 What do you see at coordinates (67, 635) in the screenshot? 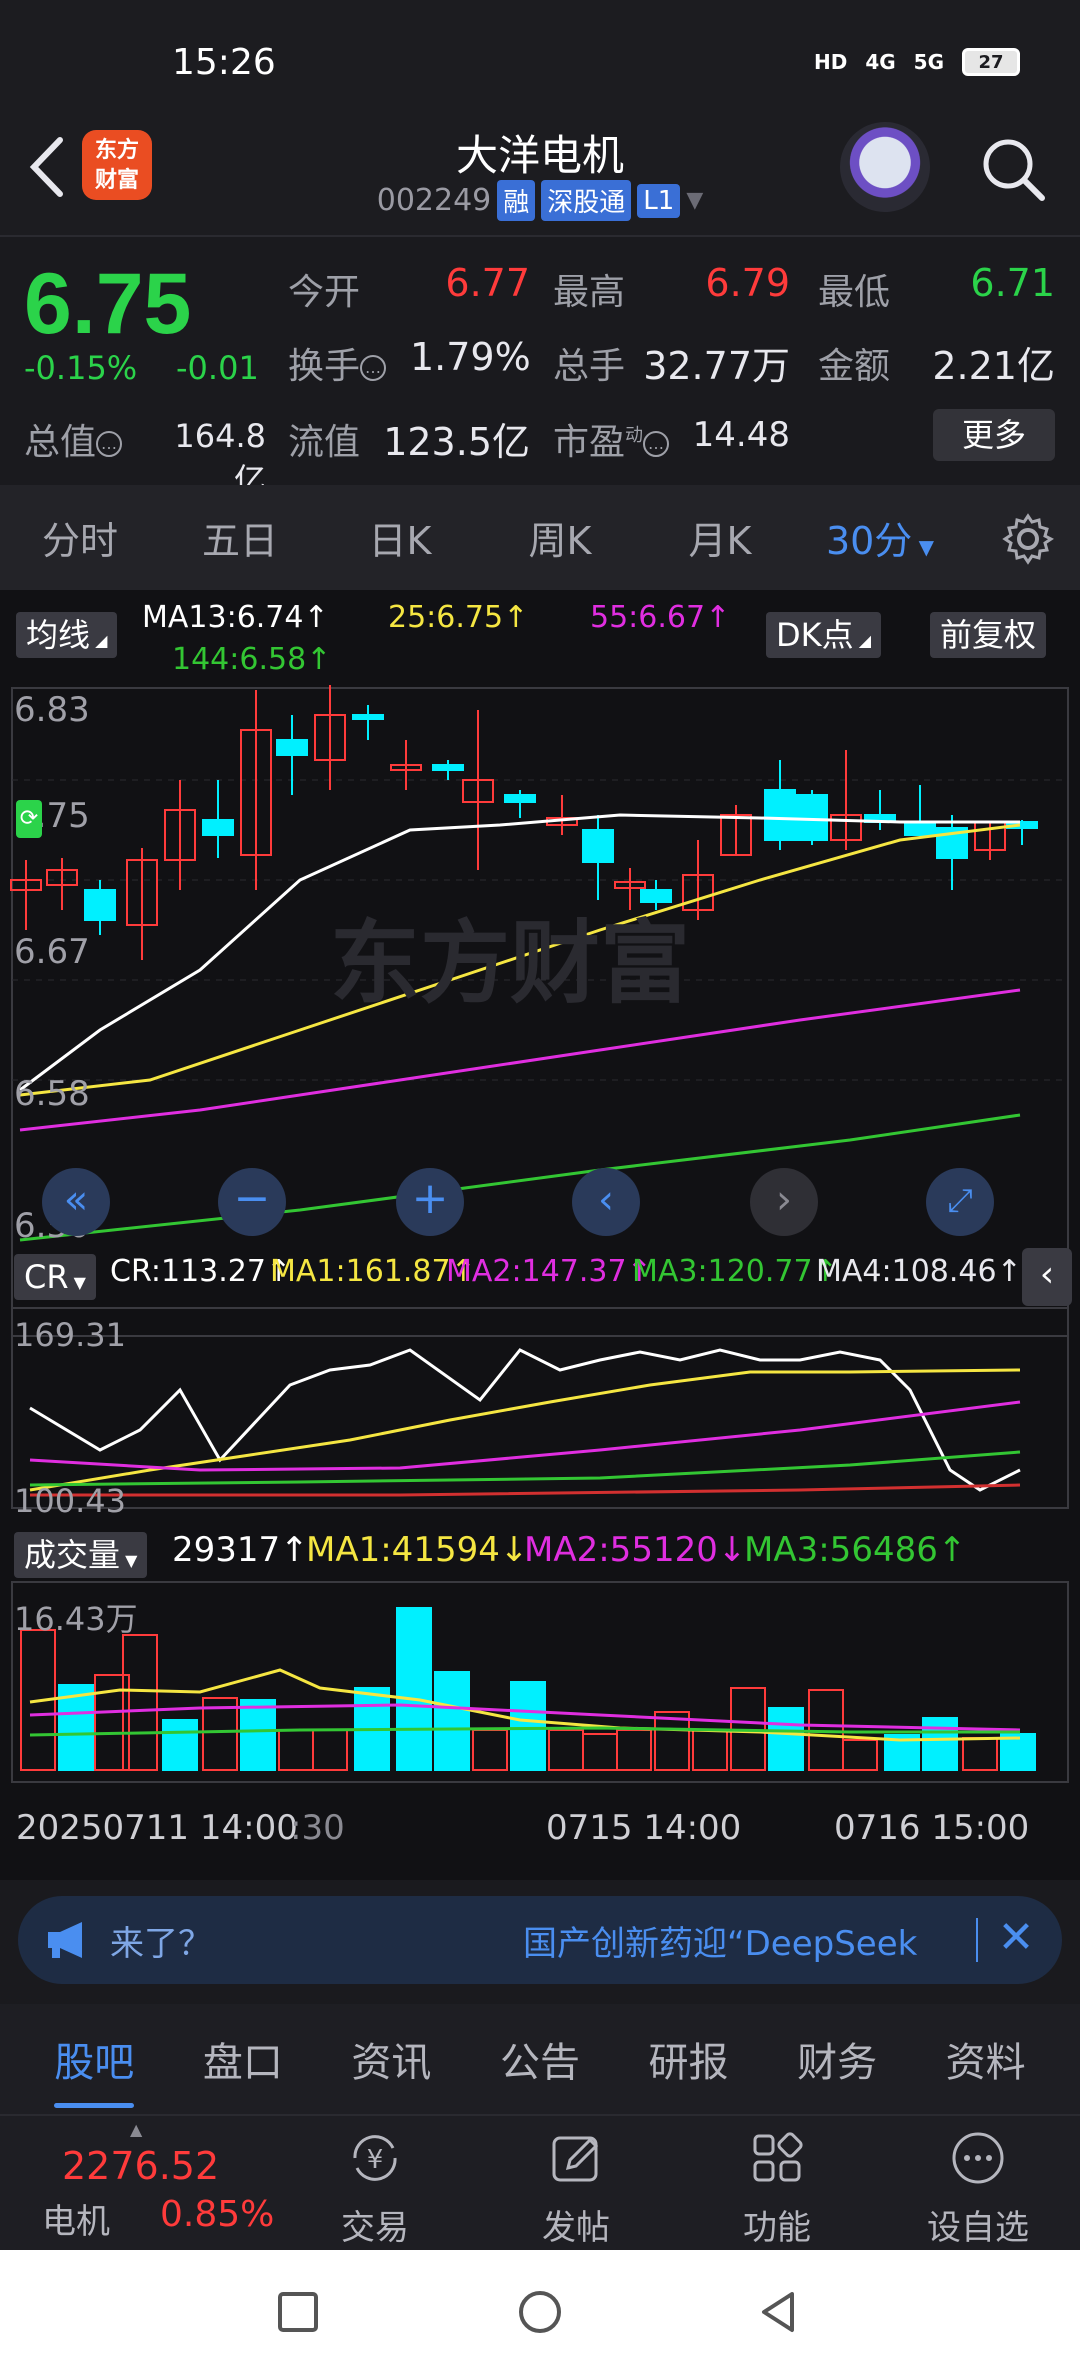
I see `ma-indicator-button: 均线 ◢` at bounding box center [67, 635].